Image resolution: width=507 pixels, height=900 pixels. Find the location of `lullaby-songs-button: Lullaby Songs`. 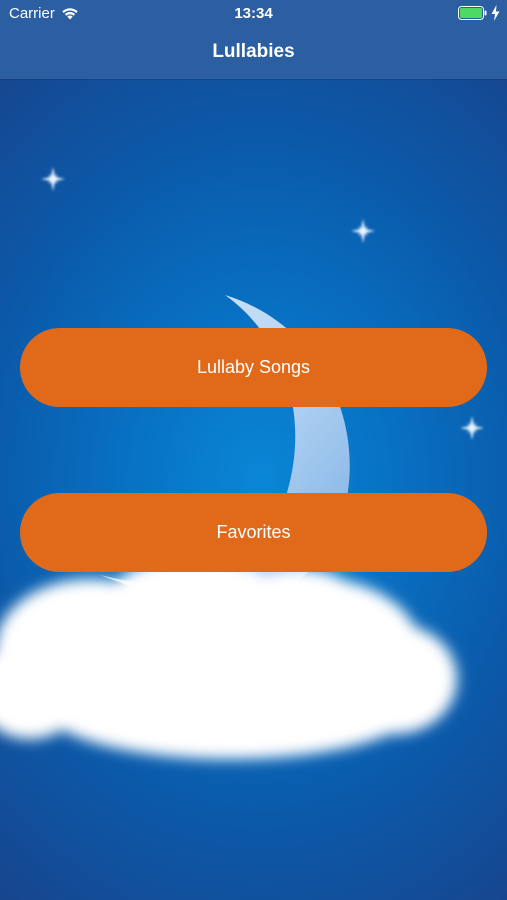

lullaby-songs-button: Lullaby Songs is located at coordinates (253, 367).